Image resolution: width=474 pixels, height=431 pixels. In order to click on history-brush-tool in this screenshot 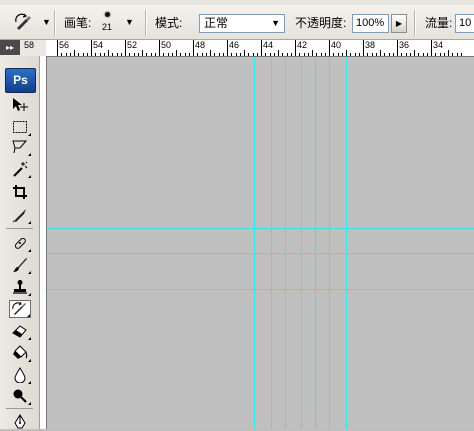, I will do `click(20, 309)`.